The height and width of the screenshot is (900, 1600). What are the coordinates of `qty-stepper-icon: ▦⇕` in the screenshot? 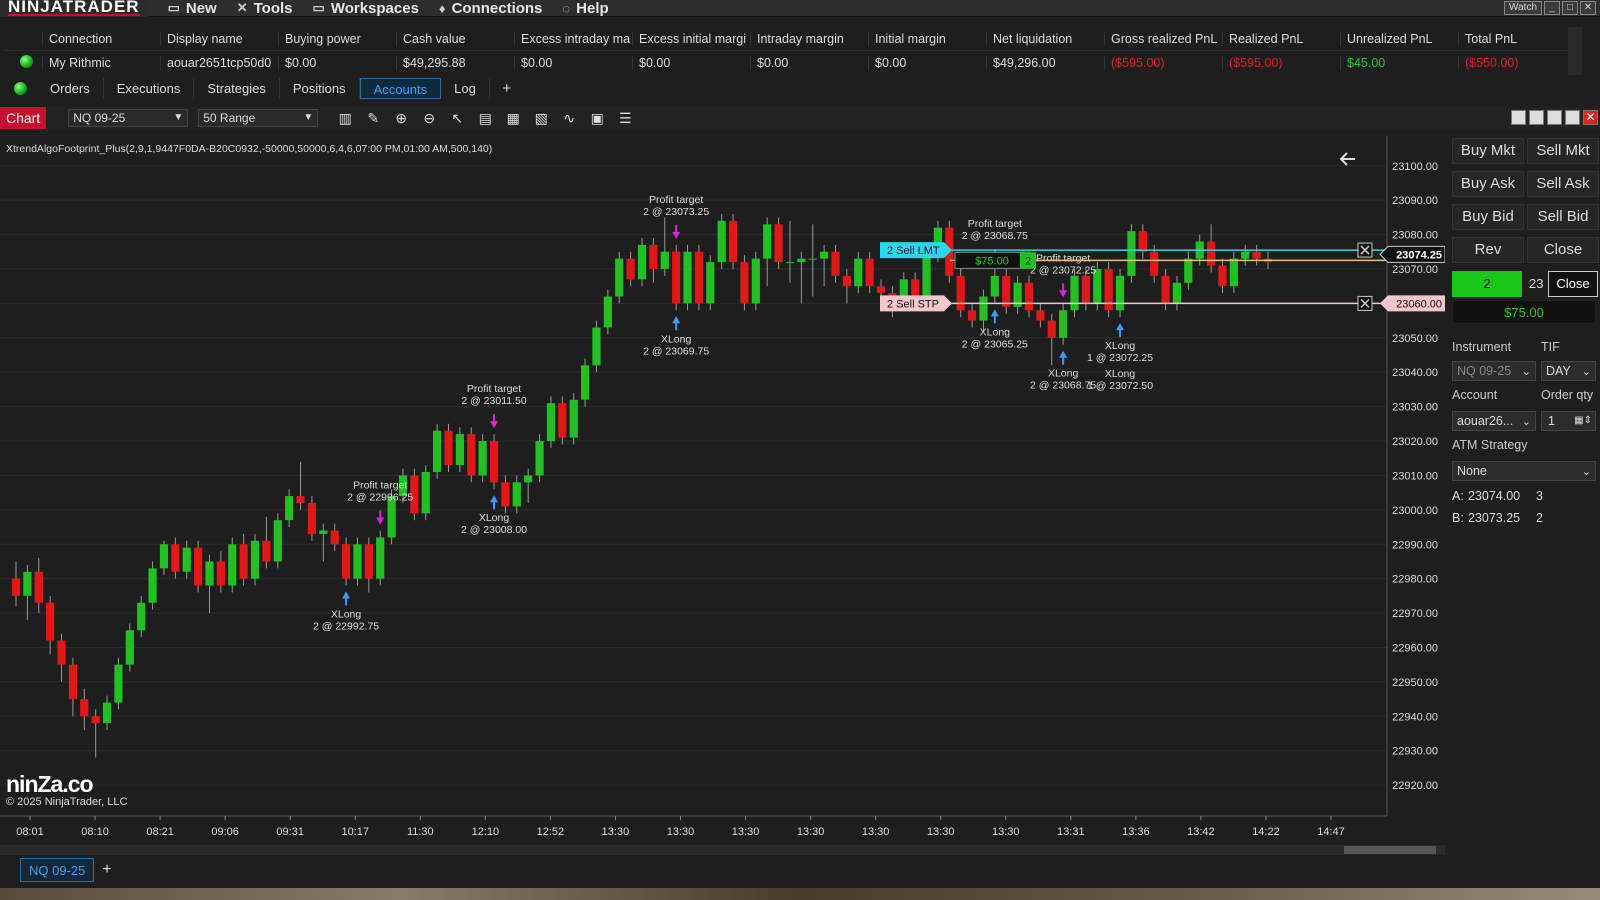 It's located at (1583, 421).